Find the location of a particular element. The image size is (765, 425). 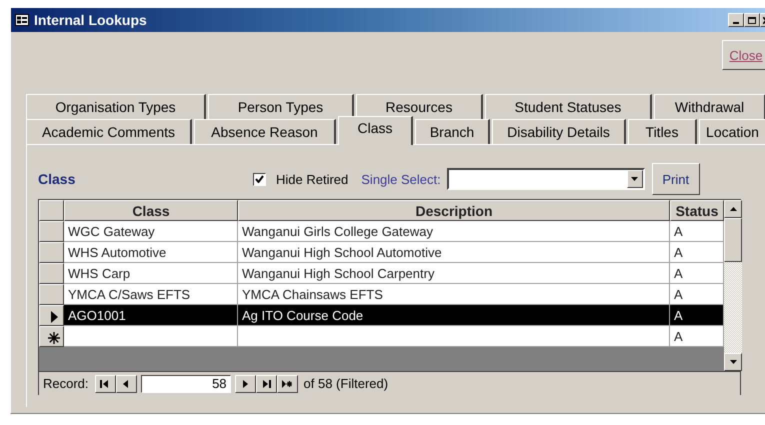

record-count: of 58 (Filtered) is located at coordinates (346, 383).